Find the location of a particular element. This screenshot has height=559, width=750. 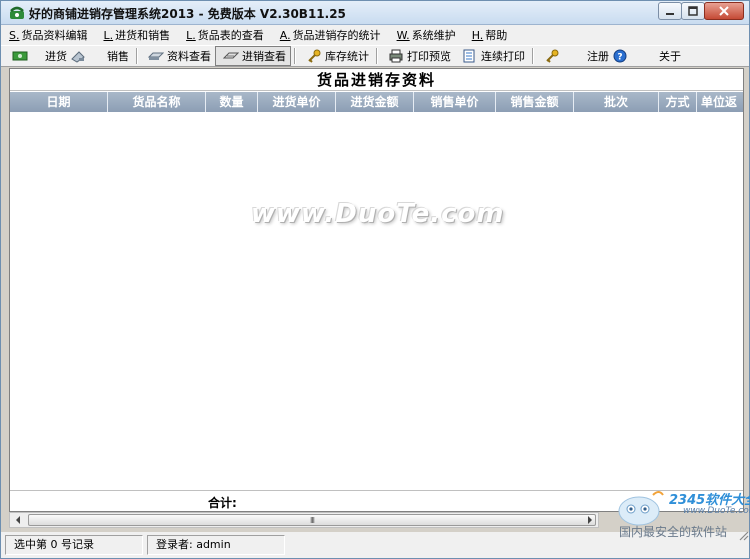

resize-grip-icon is located at coordinates (743, 535).